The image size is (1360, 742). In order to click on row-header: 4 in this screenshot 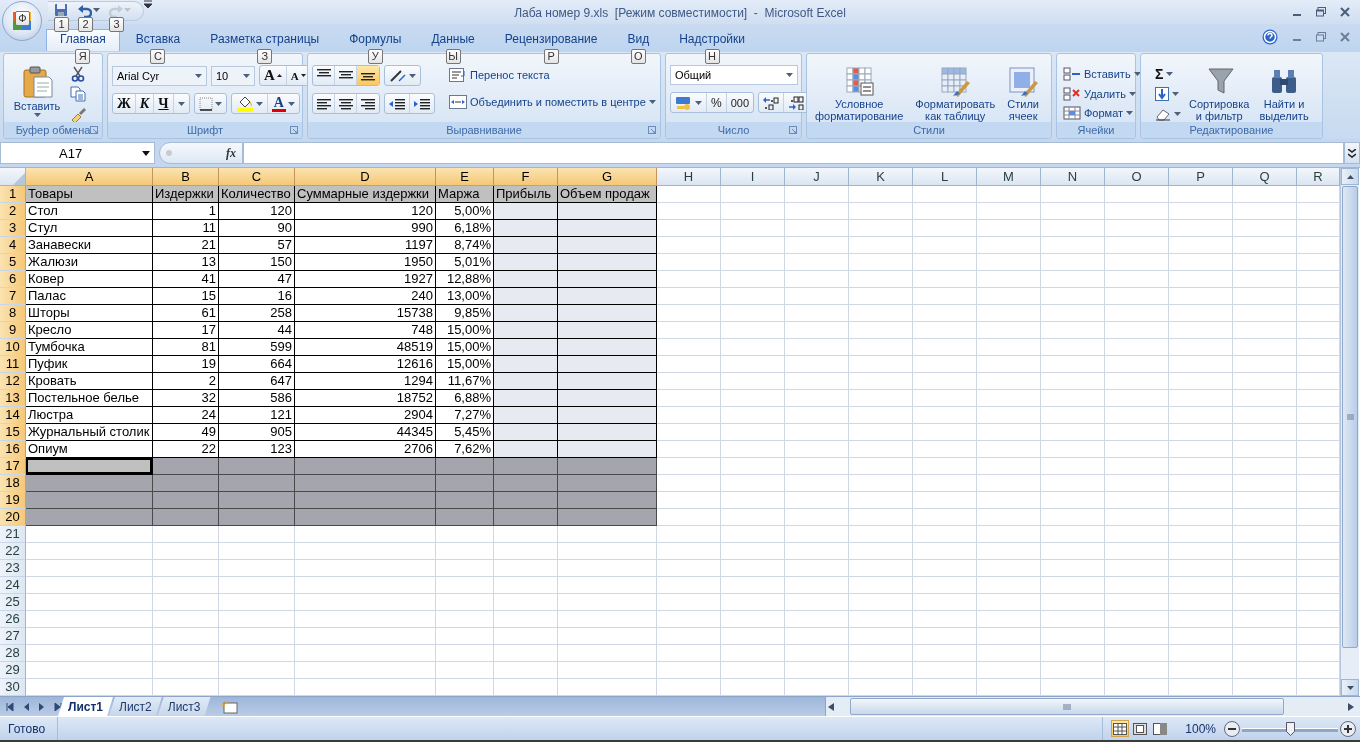, I will do `click(13, 245)`.